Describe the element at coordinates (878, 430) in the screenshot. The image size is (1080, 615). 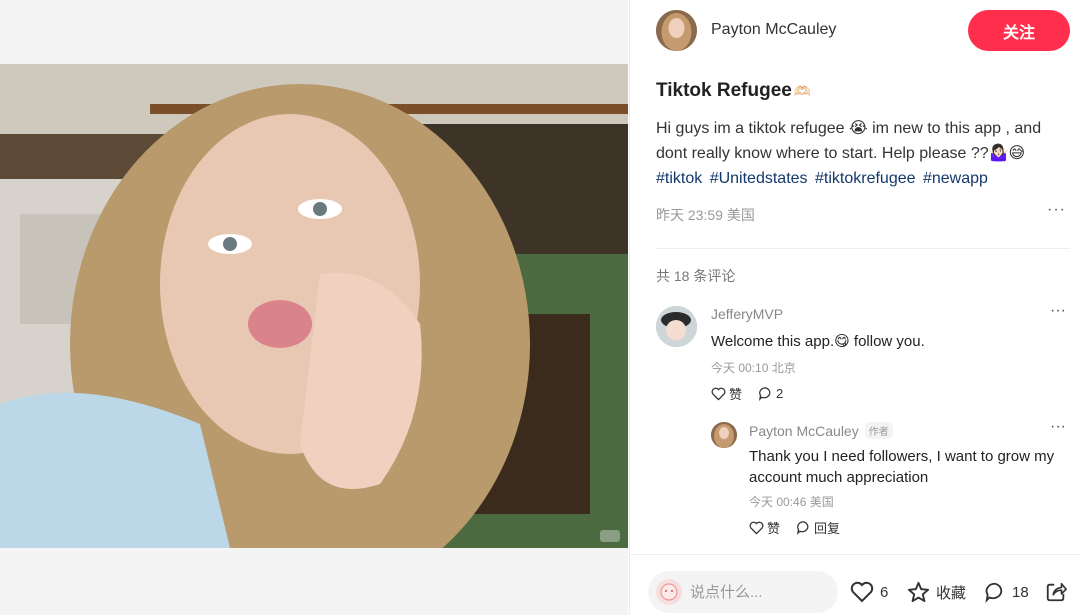
I see `author-badge: 作者` at that location.